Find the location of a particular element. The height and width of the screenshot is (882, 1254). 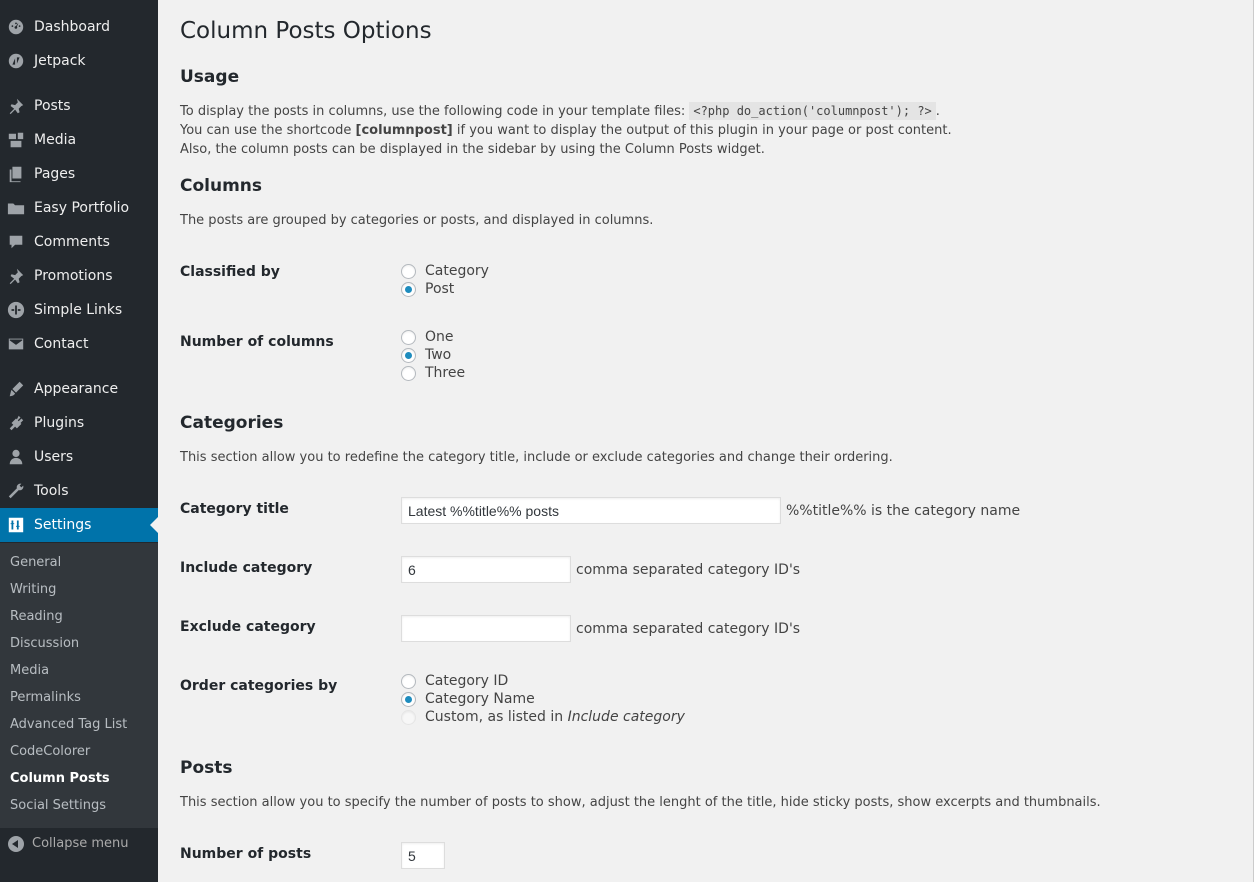

order-category-name-radio: Category Name is located at coordinates (468, 699).